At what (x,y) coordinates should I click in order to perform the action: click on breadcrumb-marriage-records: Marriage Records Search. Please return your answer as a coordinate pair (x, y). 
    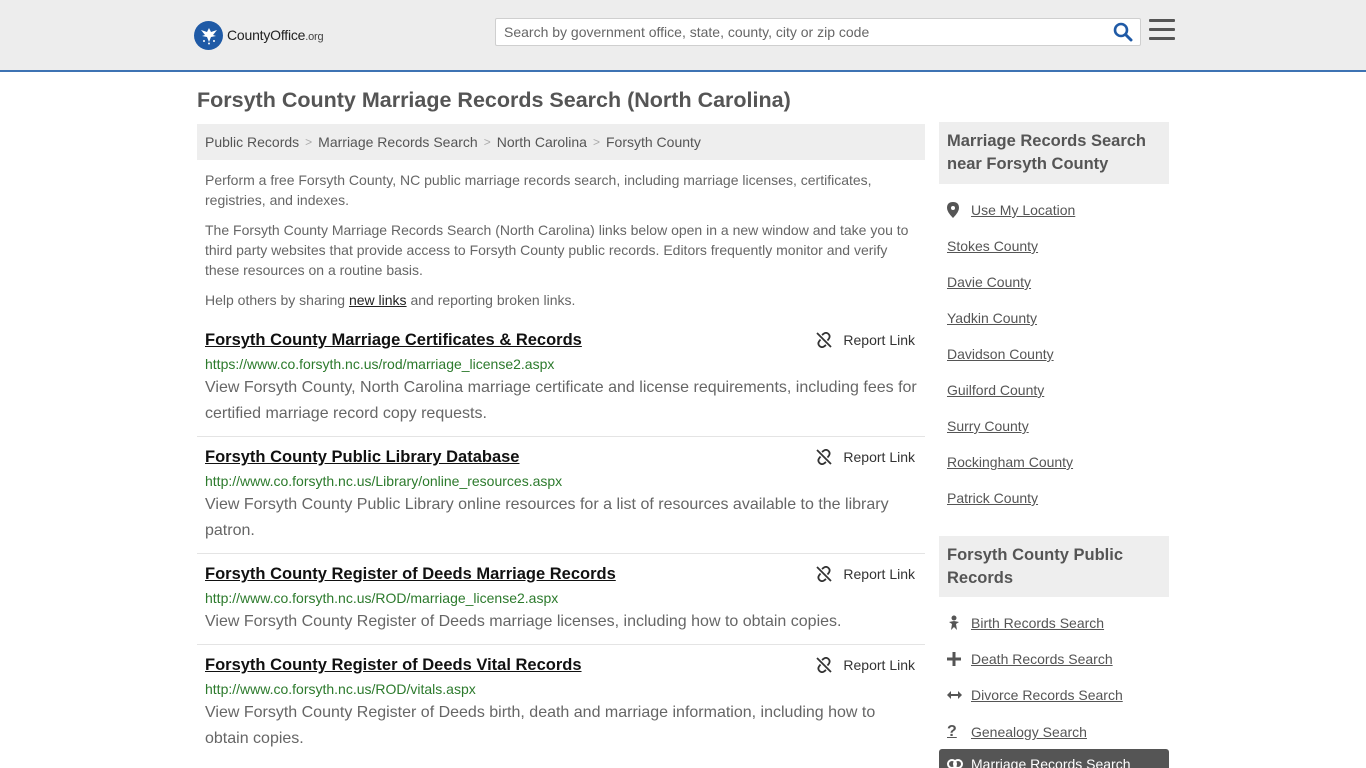
    Looking at the image, I should click on (398, 142).